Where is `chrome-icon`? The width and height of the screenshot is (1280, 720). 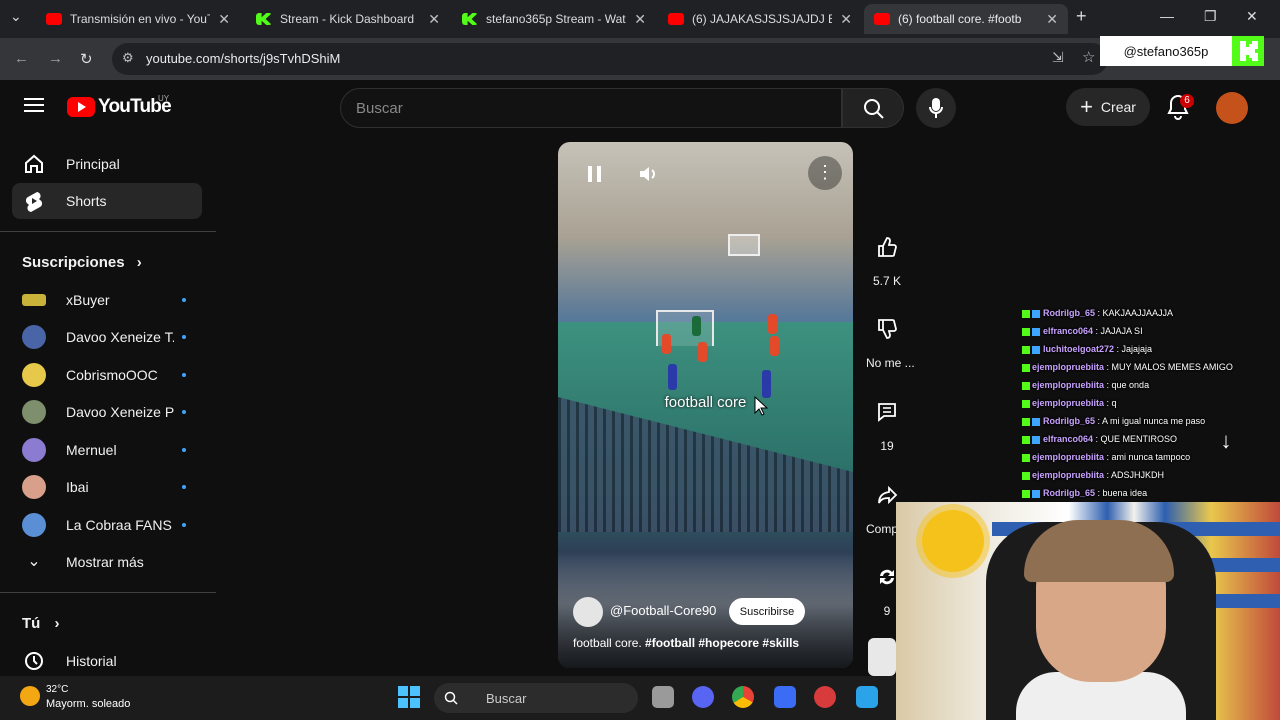
chrome-icon is located at coordinates (743, 697).